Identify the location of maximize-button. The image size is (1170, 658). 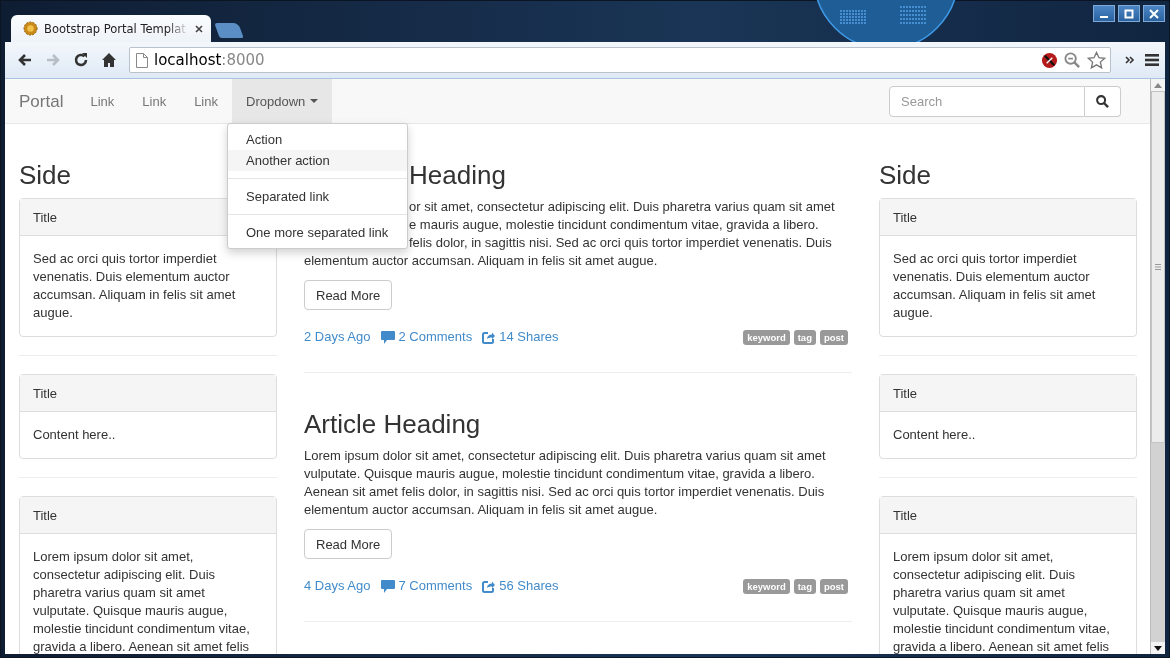
(1129, 13).